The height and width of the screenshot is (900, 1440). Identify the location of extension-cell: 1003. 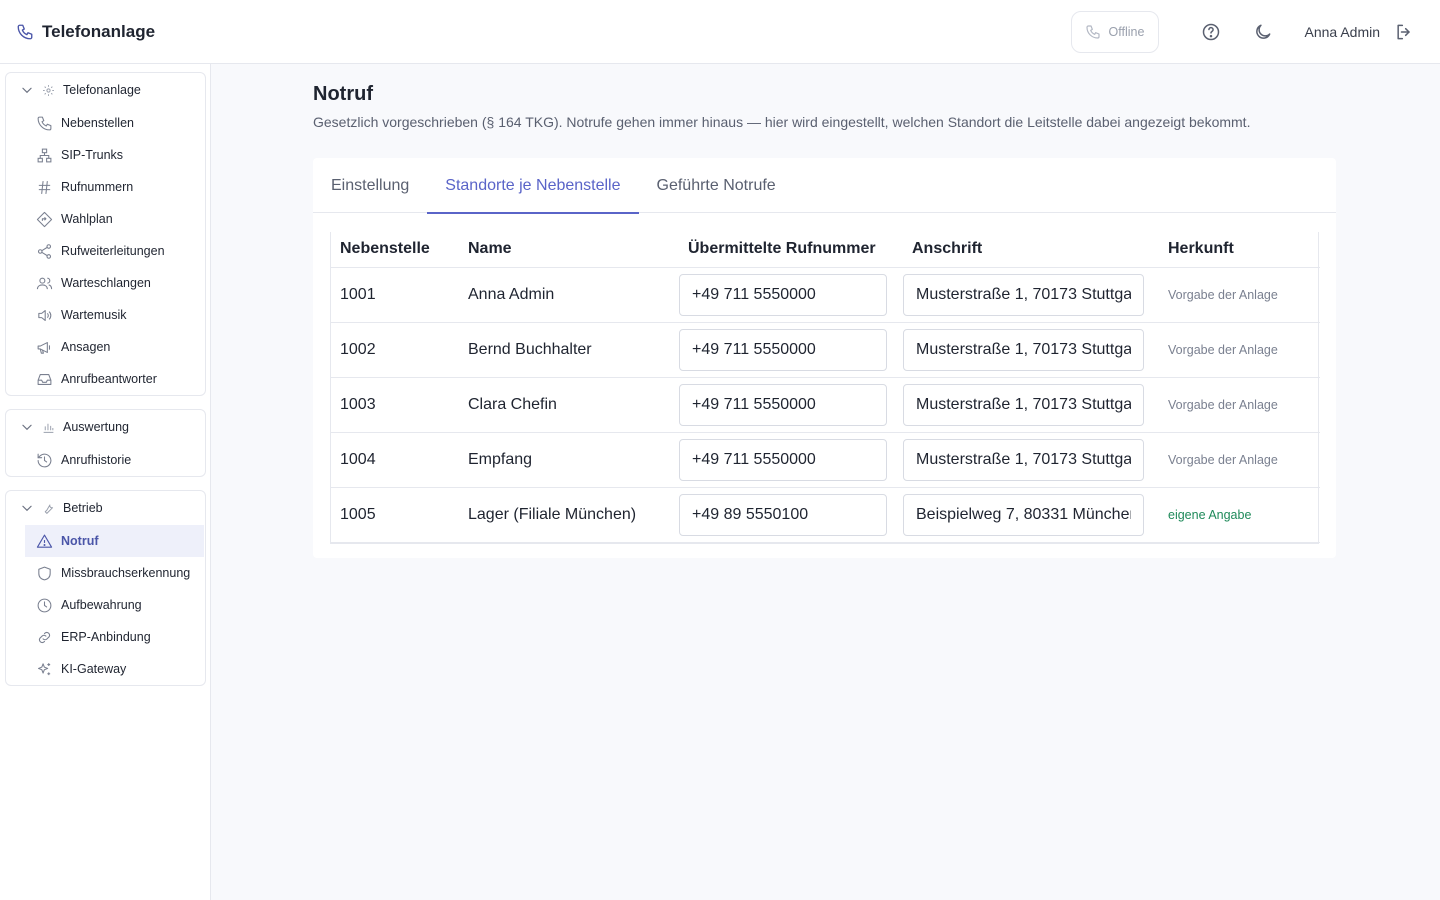
(395, 405).